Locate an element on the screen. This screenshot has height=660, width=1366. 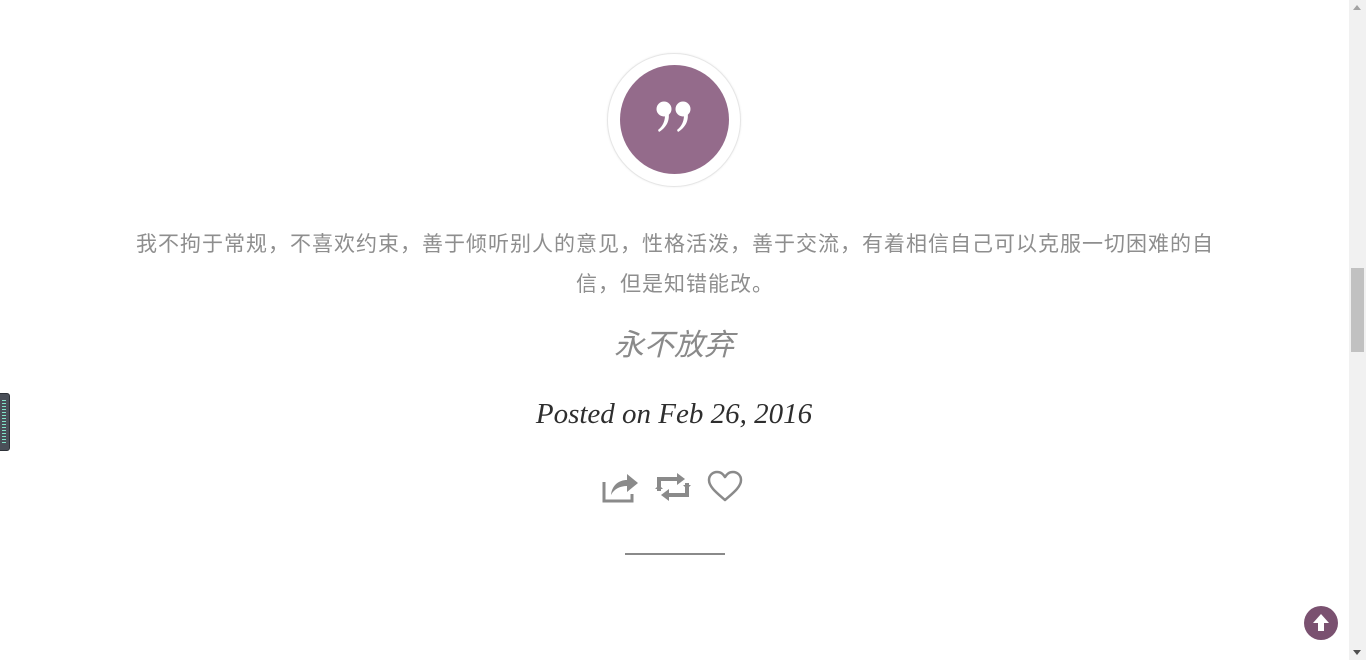
quote-author: 永不放弃 is located at coordinates (674, 345).